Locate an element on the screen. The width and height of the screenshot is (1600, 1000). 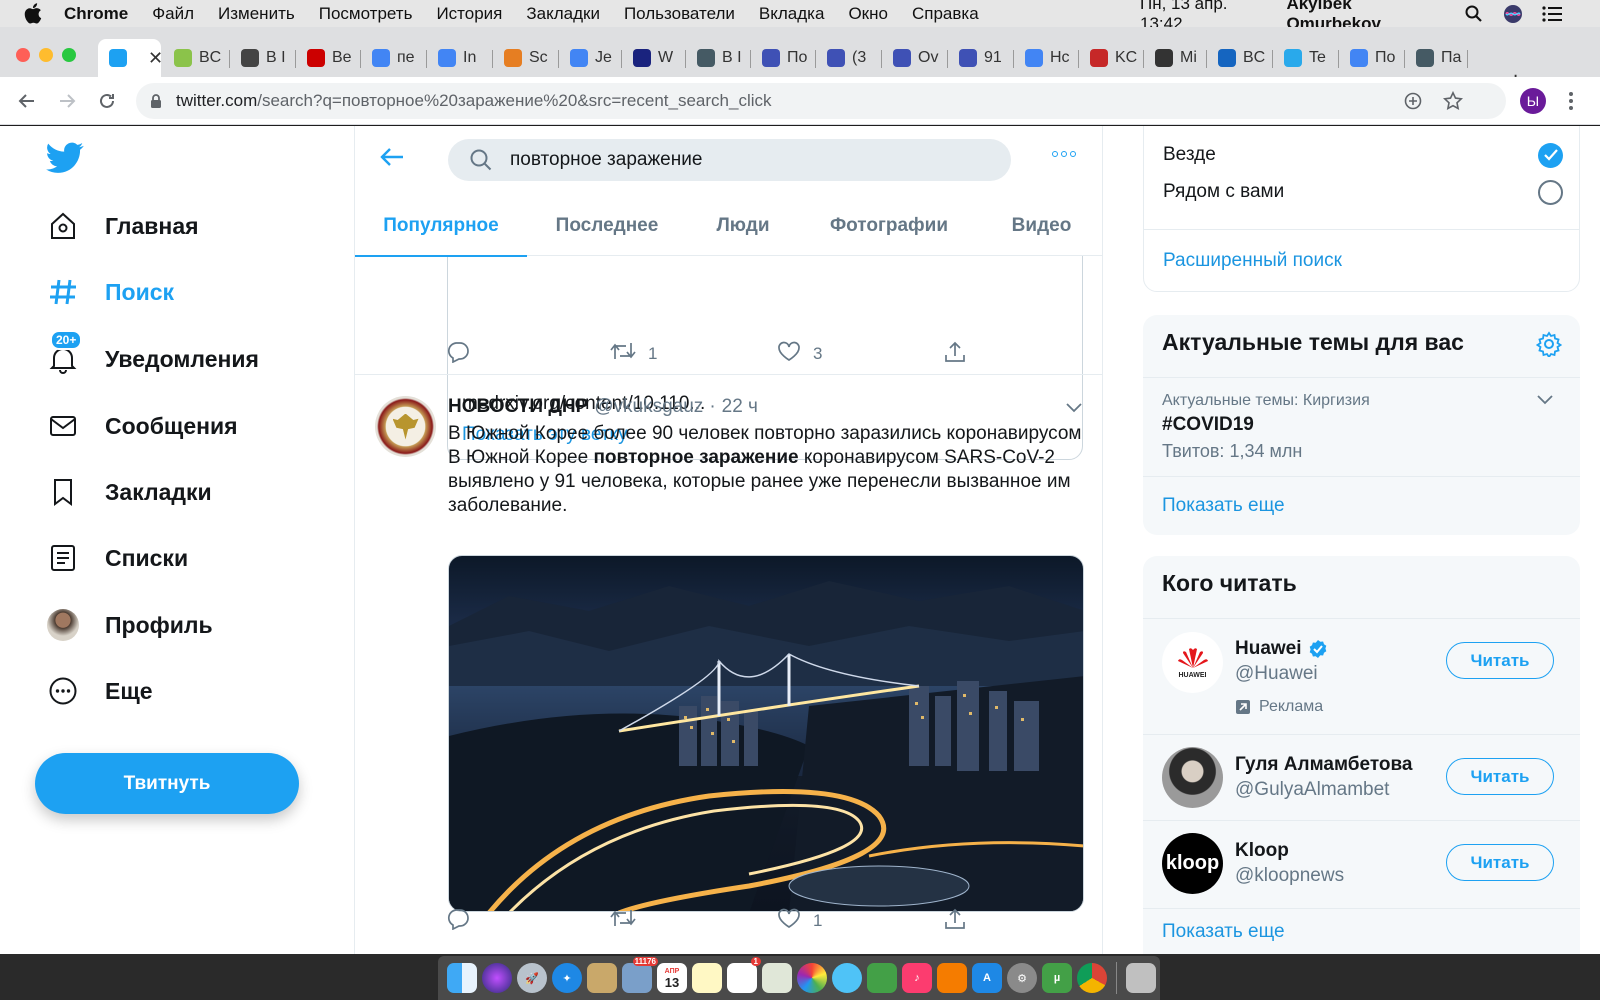
tab-videos: Видео is located at coordinates (1040, 226).